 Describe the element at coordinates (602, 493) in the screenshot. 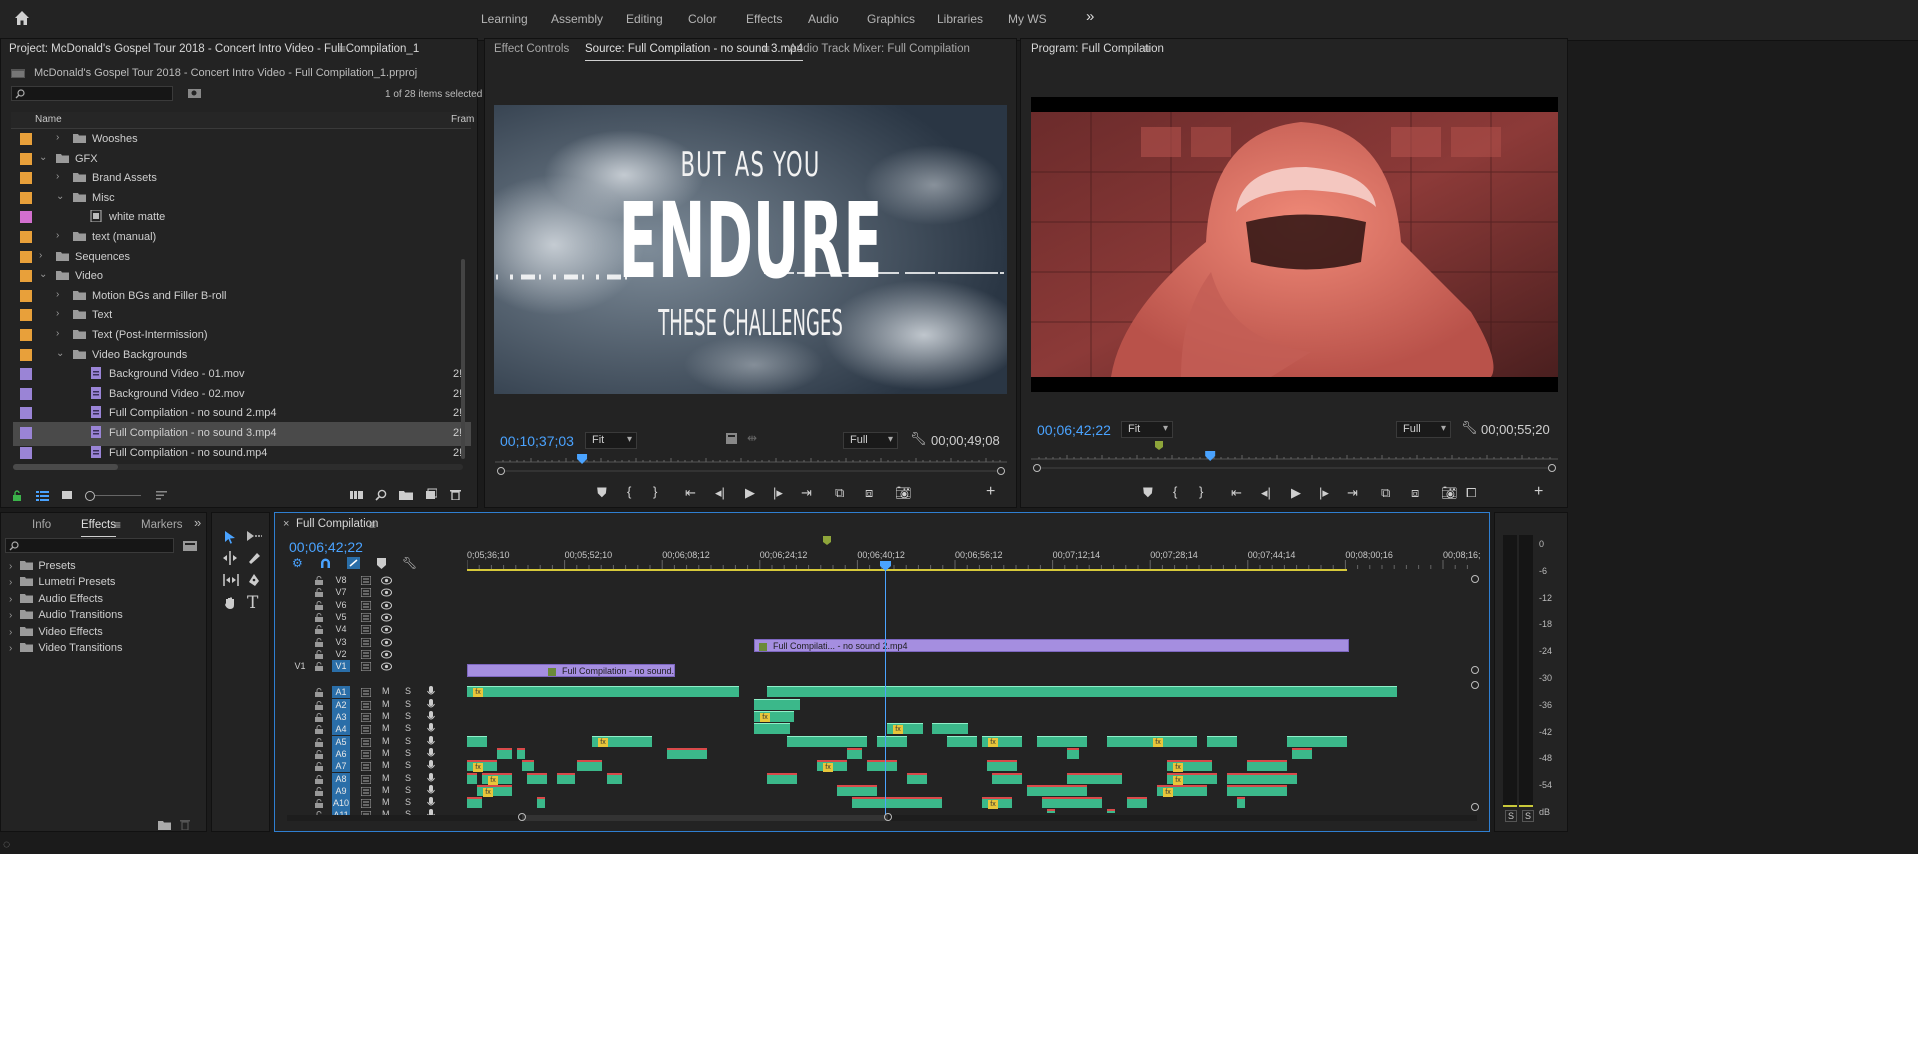

I see `add-marker-icon: ⛊` at that location.